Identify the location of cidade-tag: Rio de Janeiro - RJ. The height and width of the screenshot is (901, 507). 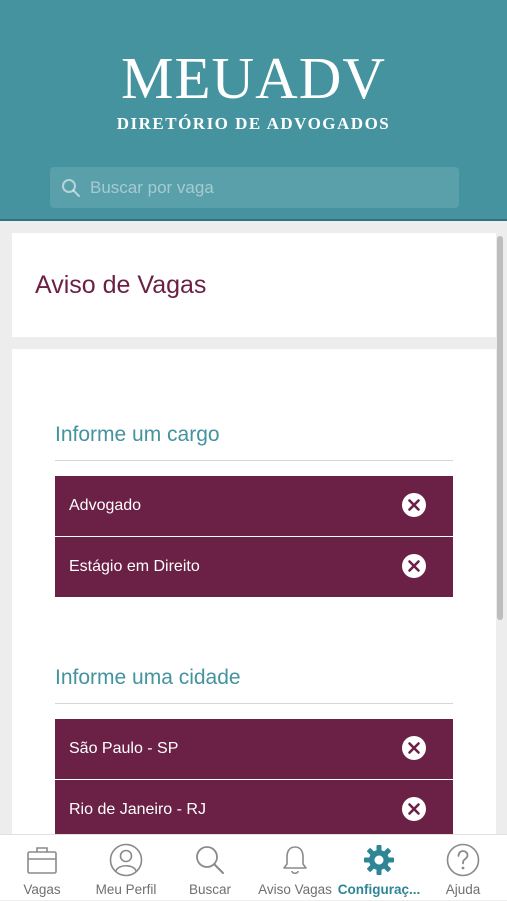
(254, 810).